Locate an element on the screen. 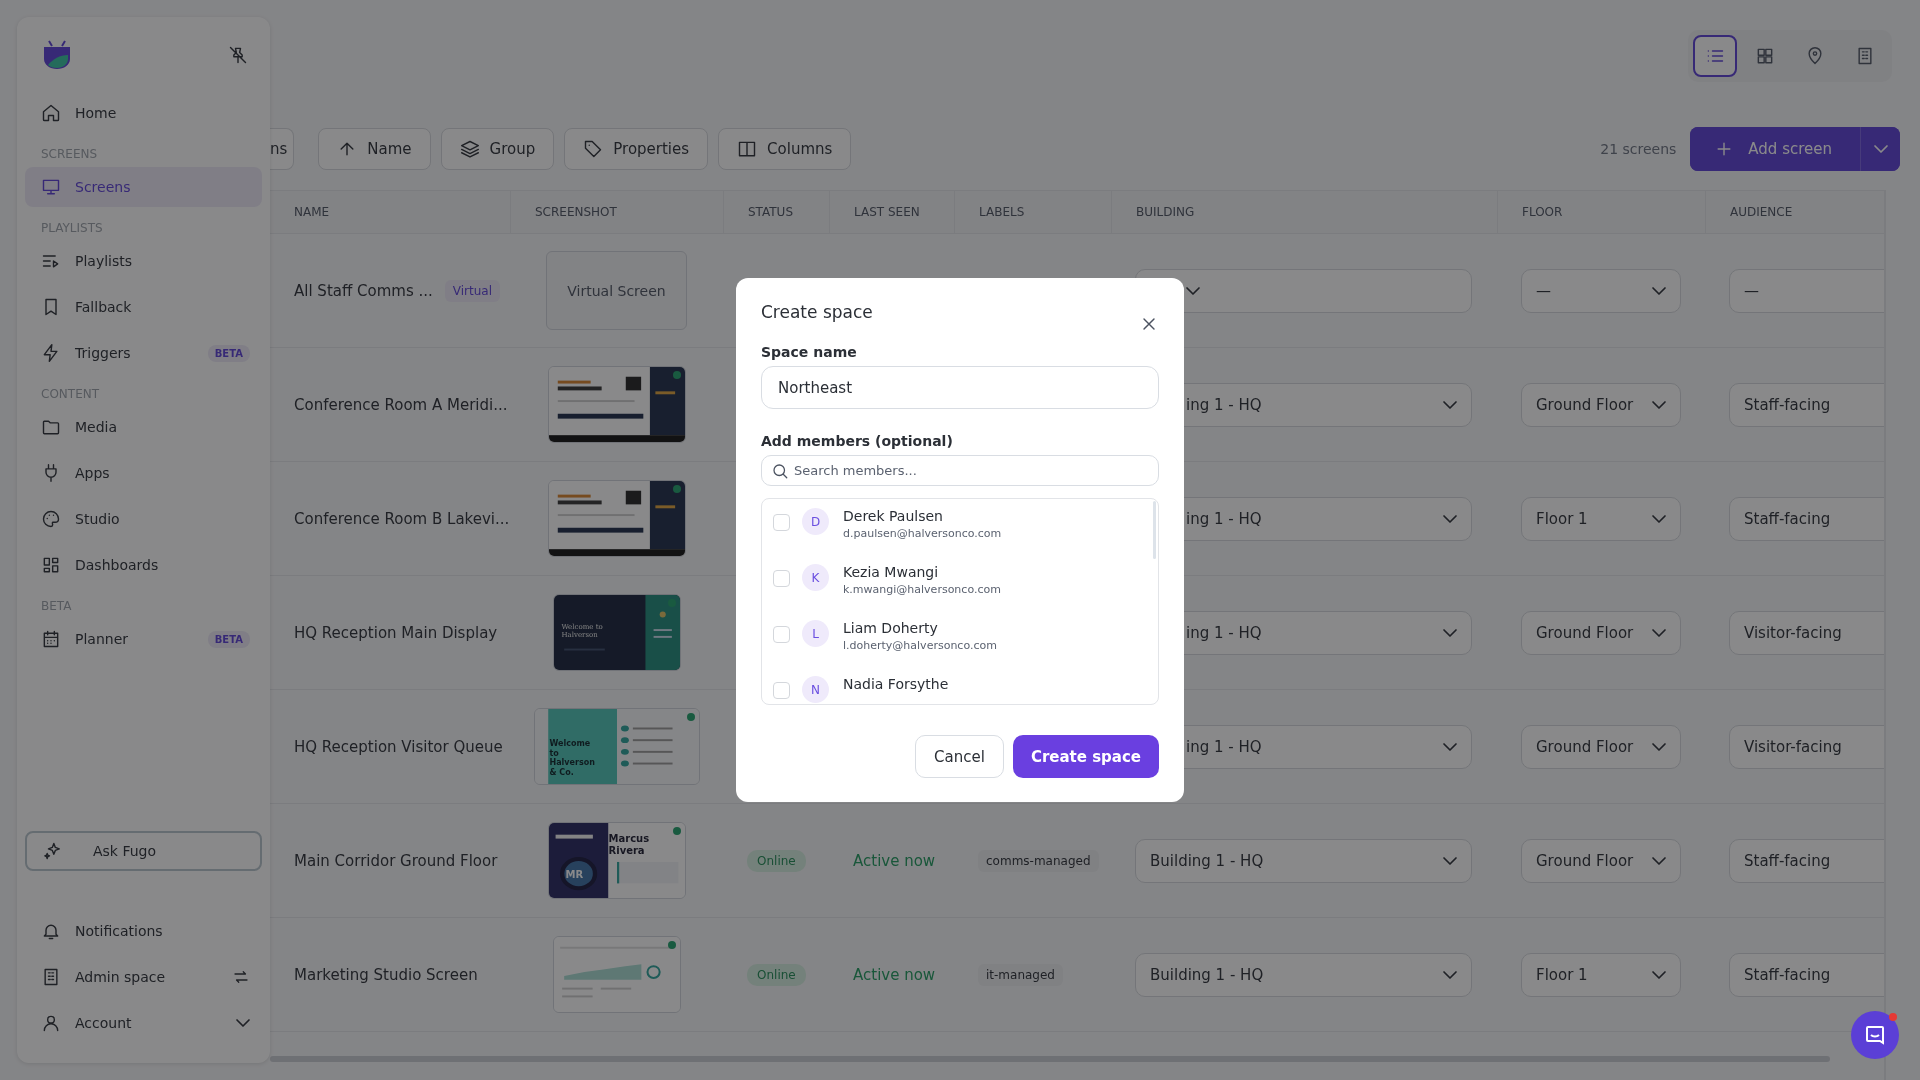  field-label: Space name is located at coordinates (809, 352).